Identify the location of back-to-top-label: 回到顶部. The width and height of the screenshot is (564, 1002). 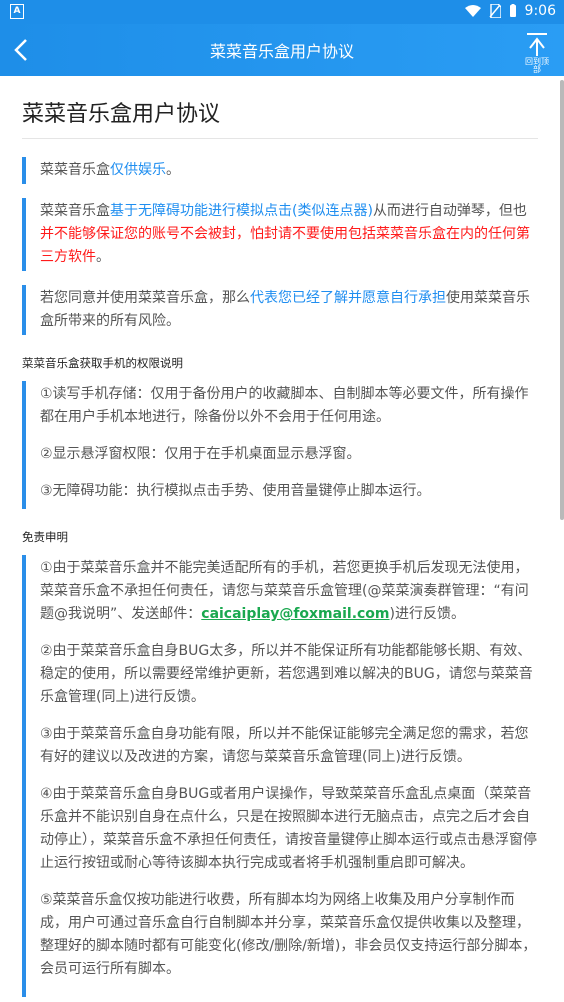
(537, 65).